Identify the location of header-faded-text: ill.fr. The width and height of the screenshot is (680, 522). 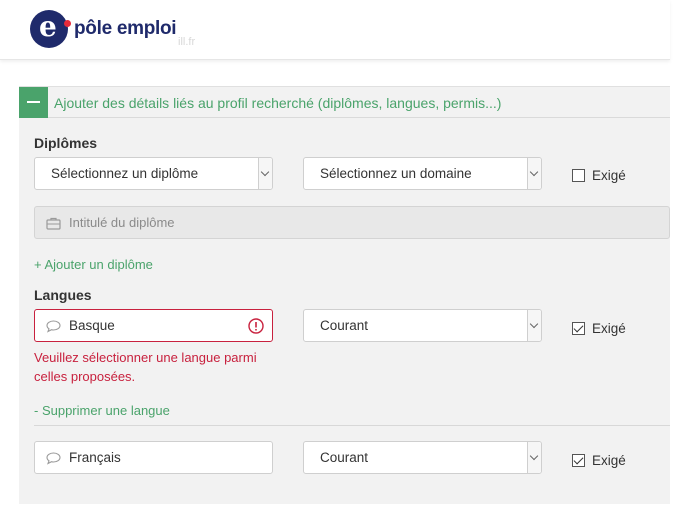
(187, 42).